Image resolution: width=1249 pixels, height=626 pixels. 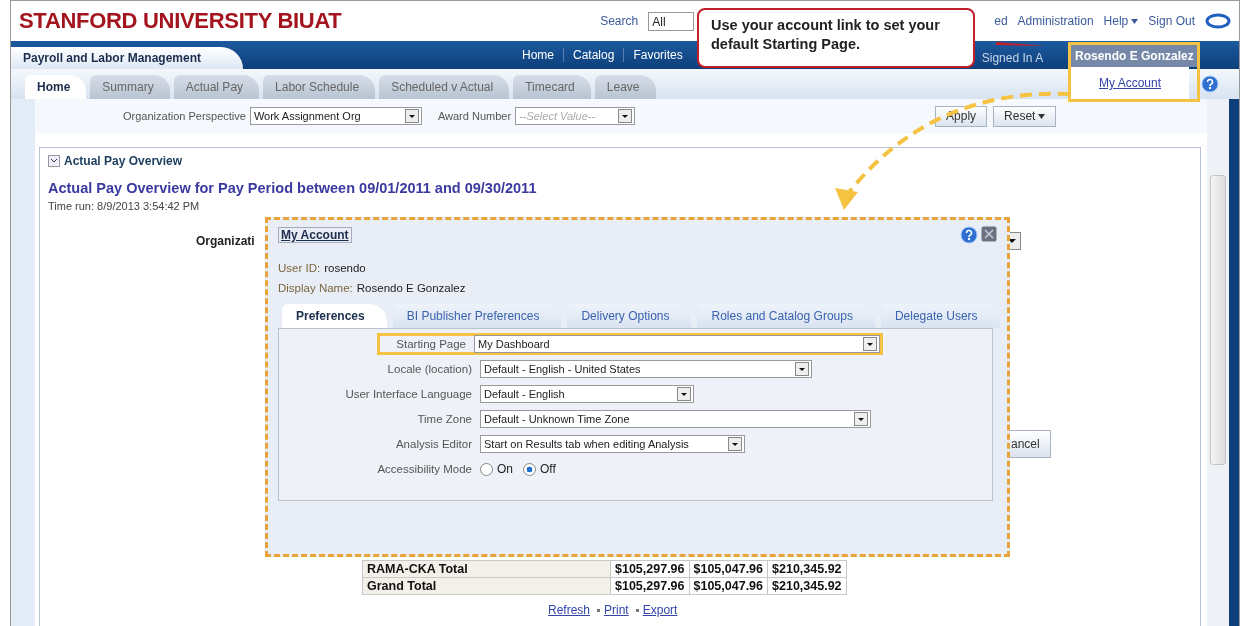 I want to click on field-label: Award Number, so click(x=474, y=116).